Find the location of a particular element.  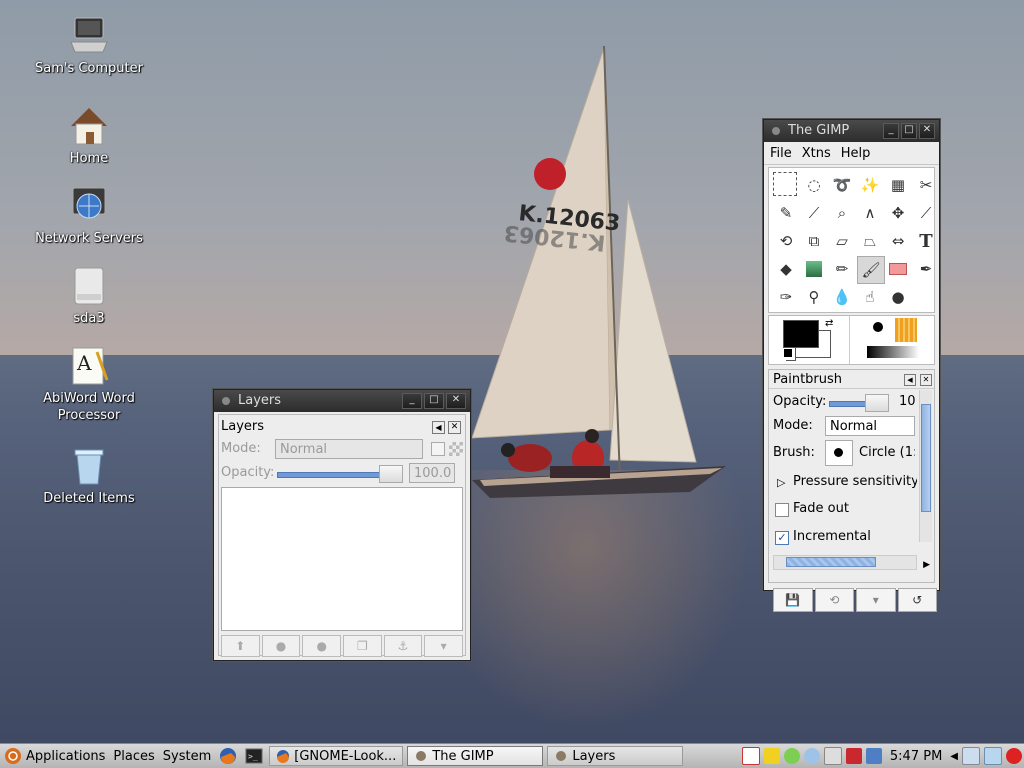

fuzzy-select-icon: ✨ is located at coordinates (870, 185).